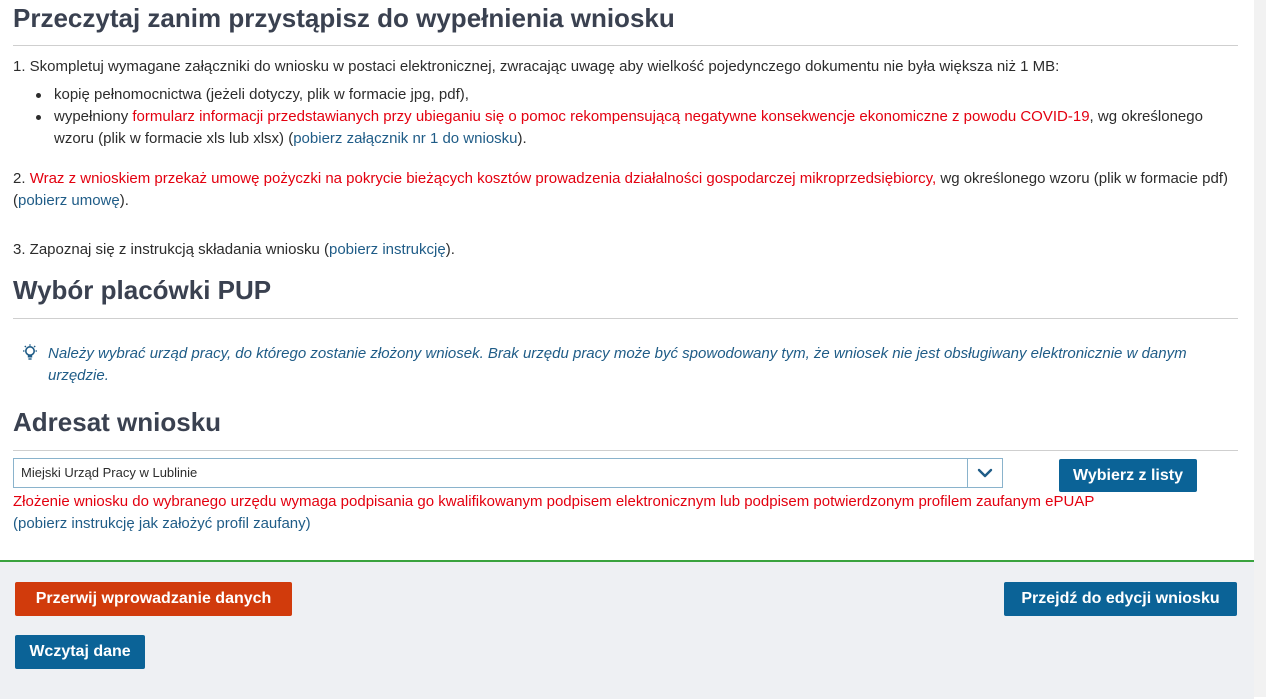 The image size is (1266, 699). I want to click on lightbulb-icon, so click(30, 352).